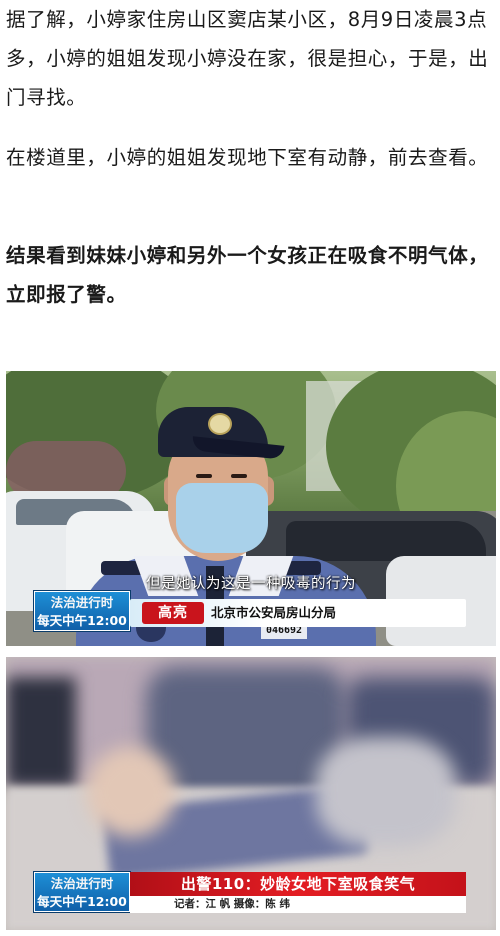 The height and width of the screenshot is (936, 500). What do you see at coordinates (173, 613) in the screenshot?
I see `speaker-name: 高亮` at bounding box center [173, 613].